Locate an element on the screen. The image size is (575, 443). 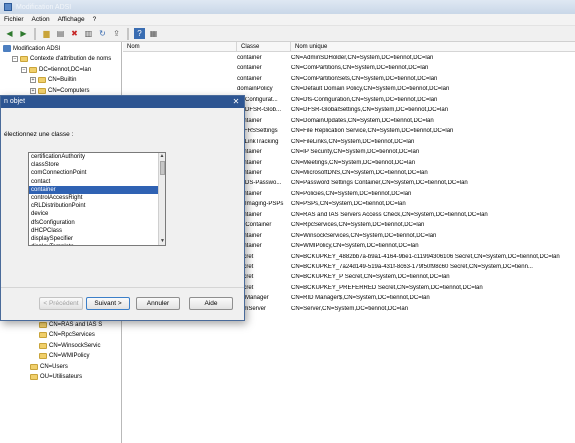
class-option: displayTemplate is located at coordinates (97, 244).